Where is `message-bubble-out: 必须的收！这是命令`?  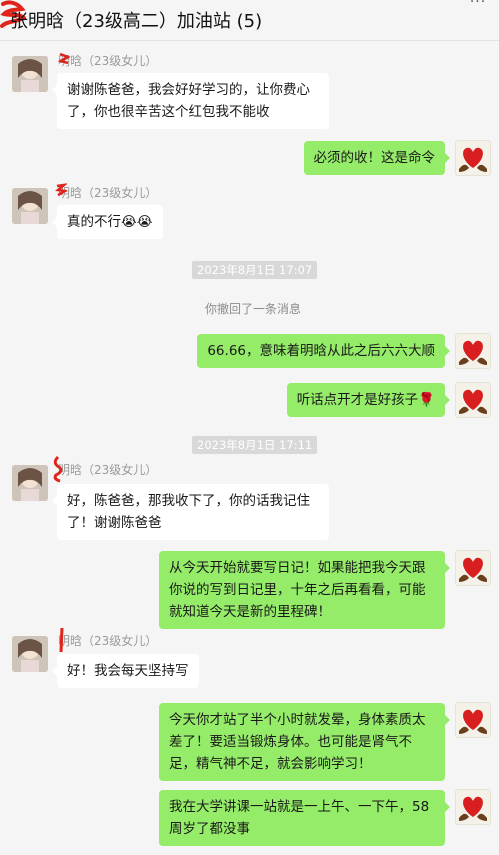 message-bubble-out: 必须的收！这是命令 is located at coordinates (376, 158).